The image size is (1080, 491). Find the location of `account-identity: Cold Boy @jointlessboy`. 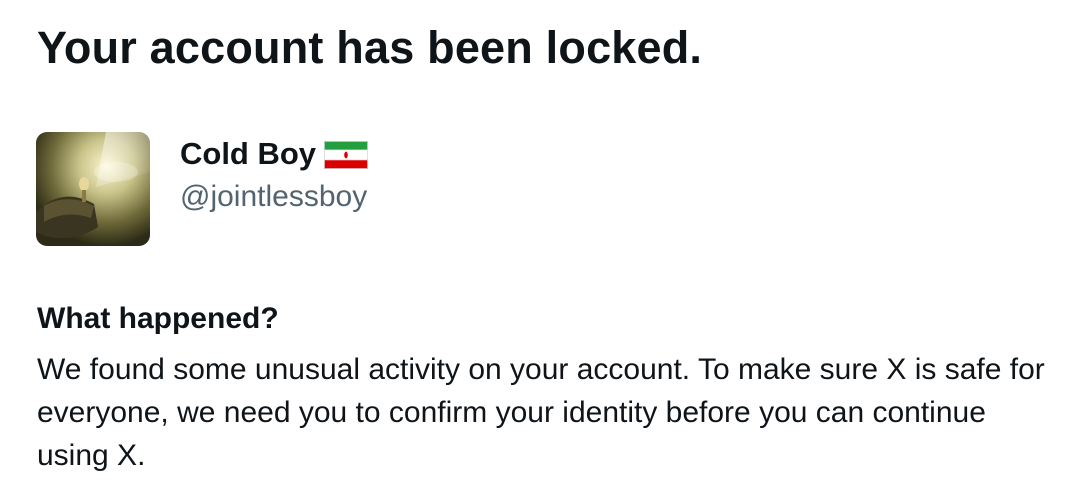

account-identity: Cold Boy @jointlessboy is located at coordinates (274, 174).